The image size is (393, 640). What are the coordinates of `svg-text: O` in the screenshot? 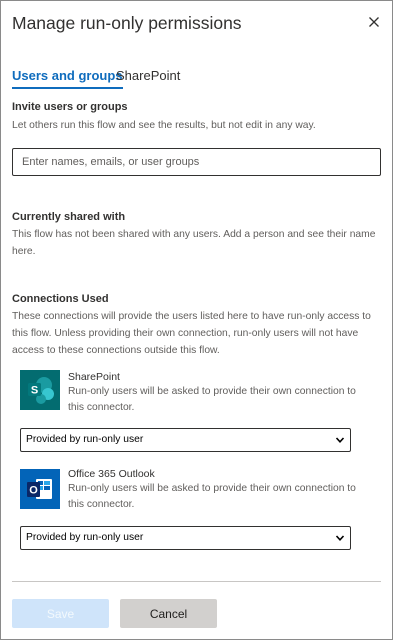 It's located at (33, 491).